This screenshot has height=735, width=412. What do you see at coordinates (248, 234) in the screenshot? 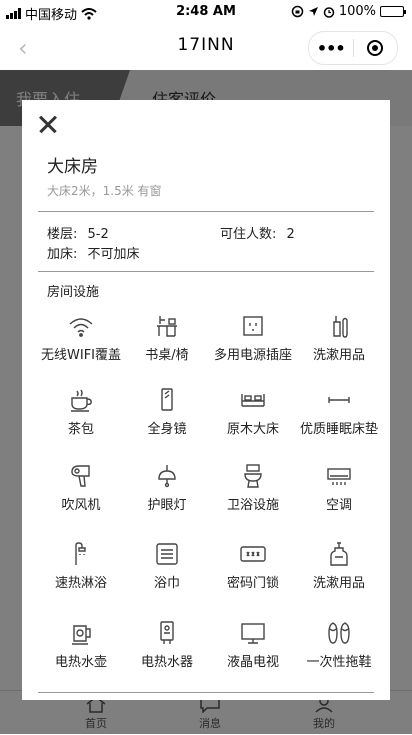
I see `capacity-label: 可住人数:` at bounding box center [248, 234].